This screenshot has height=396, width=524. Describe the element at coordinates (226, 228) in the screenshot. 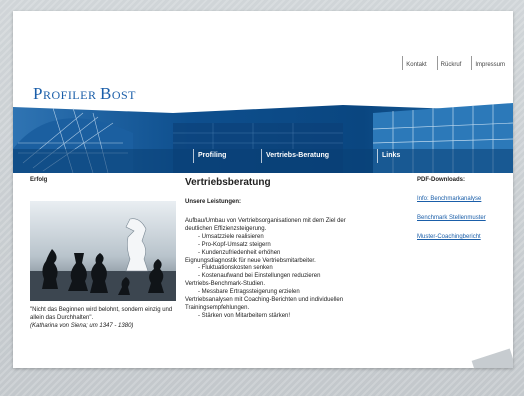

I see `service-line: deutlichen Effizienzsteigerung.` at that location.